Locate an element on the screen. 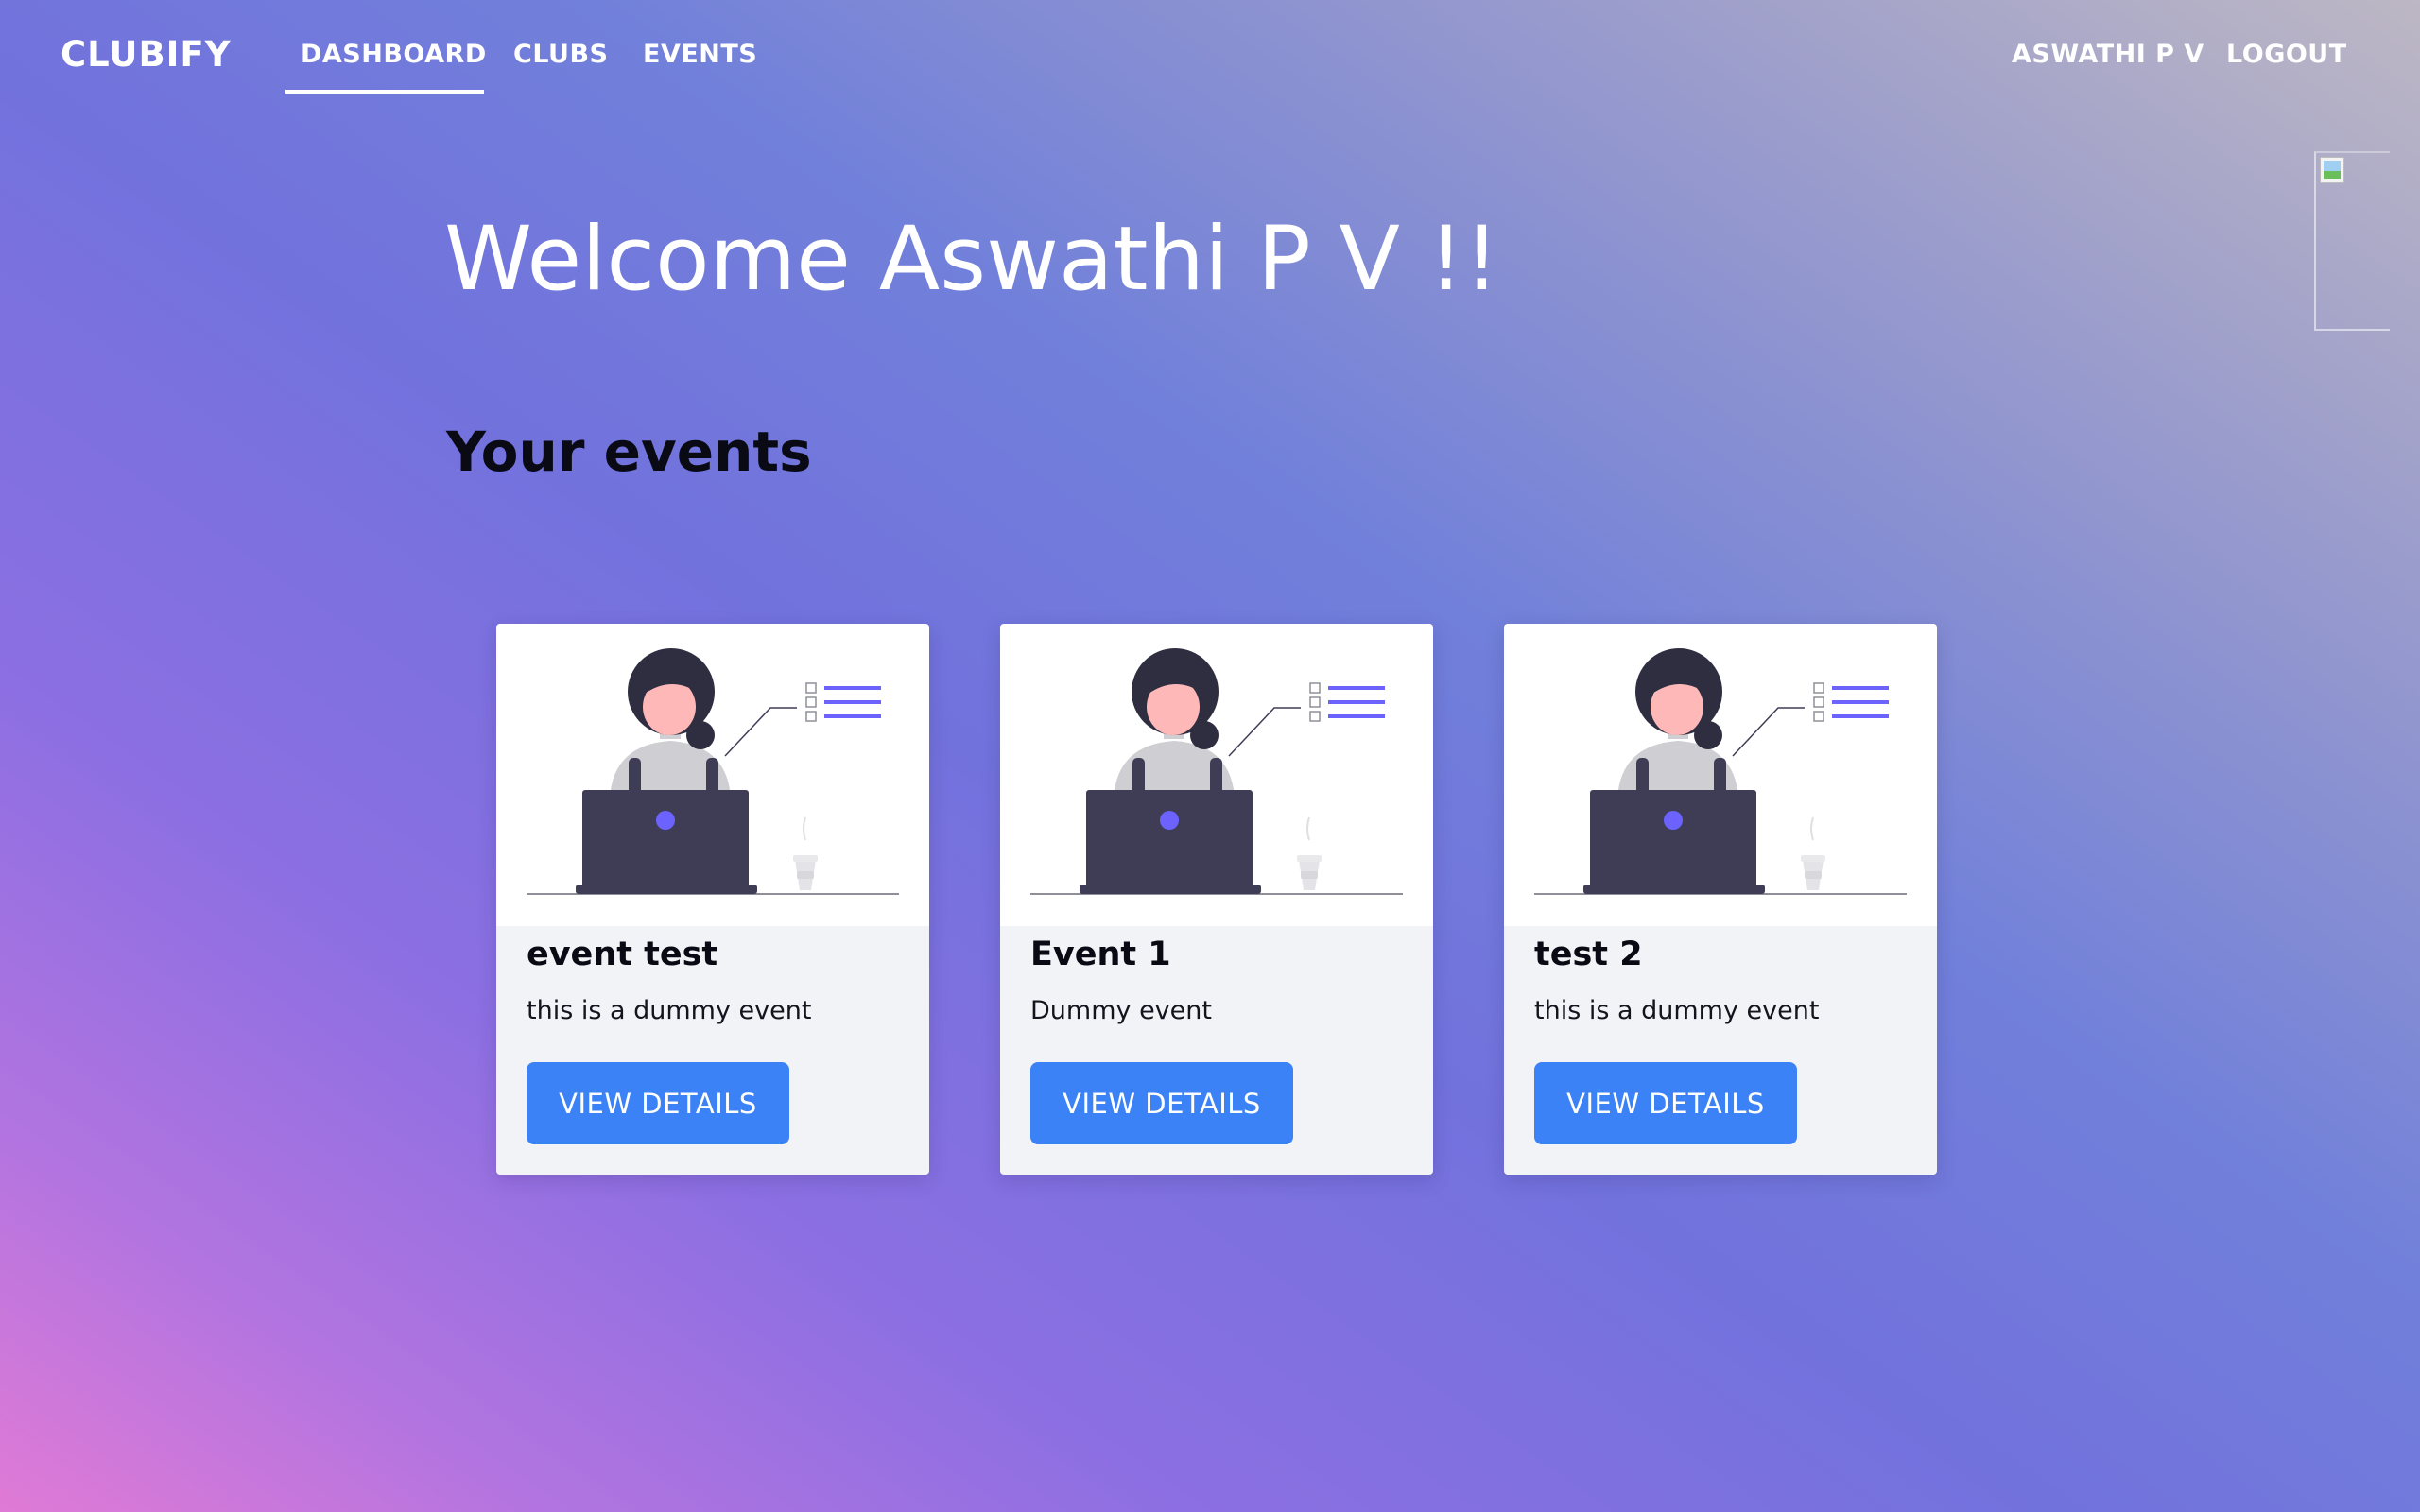 The image size is (2420, 1512). event-card-title: Event 1 is located at coordinates (1100, 954).